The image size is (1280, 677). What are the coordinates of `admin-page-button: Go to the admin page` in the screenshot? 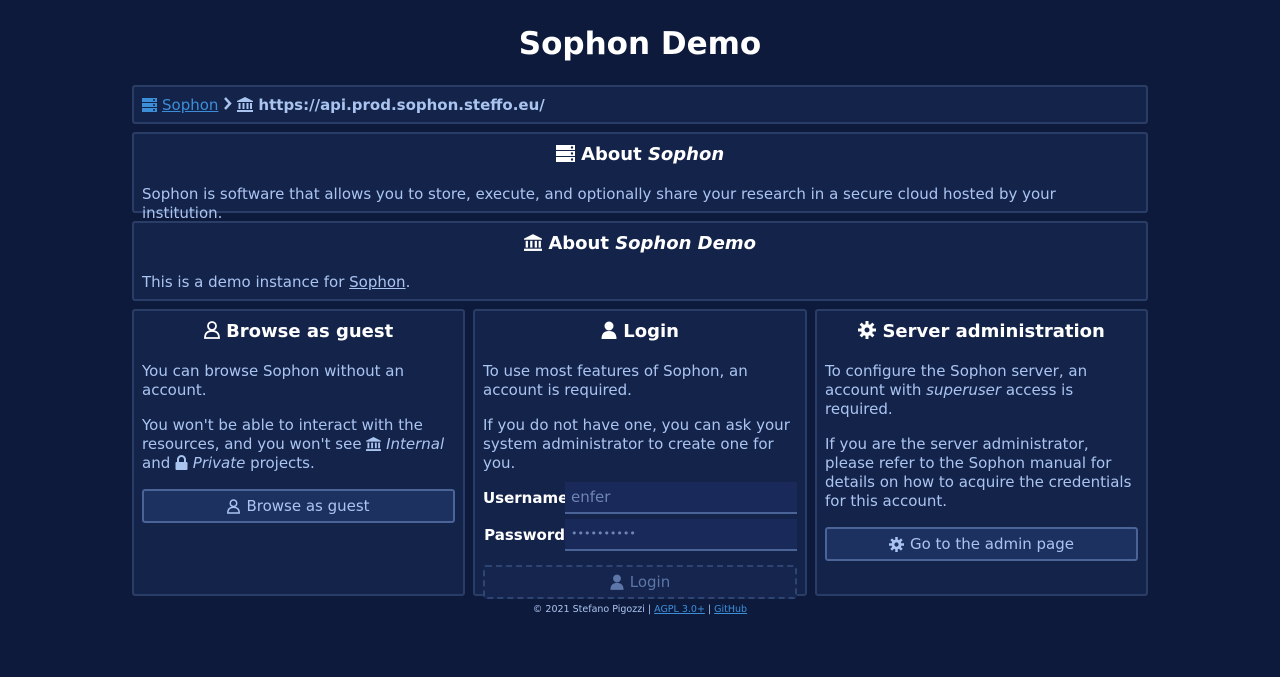 It's located at (981, 544).